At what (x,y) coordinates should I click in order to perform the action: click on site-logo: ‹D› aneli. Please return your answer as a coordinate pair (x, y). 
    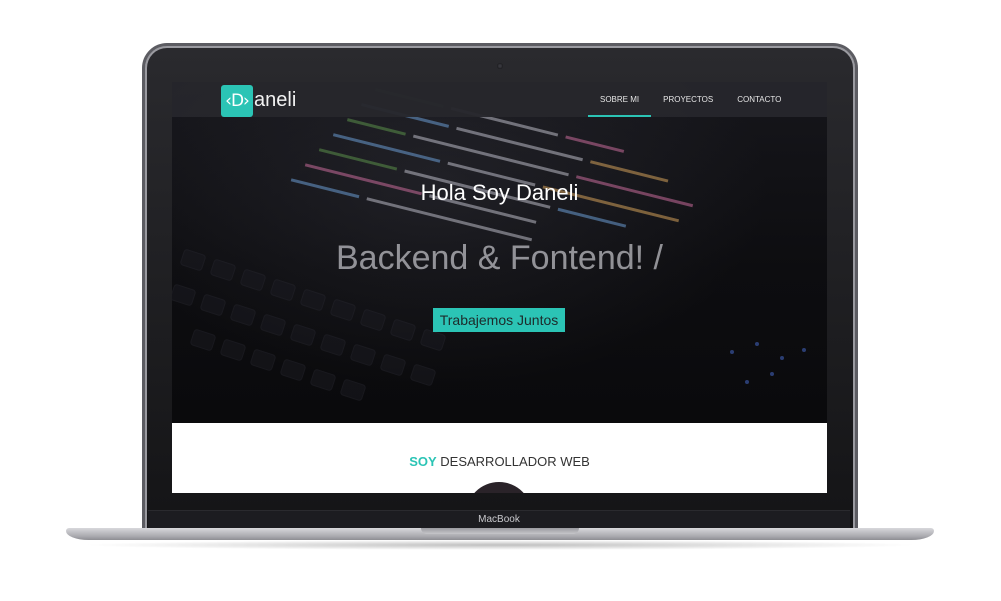
    Looking at the image, I should click on (258, 100).